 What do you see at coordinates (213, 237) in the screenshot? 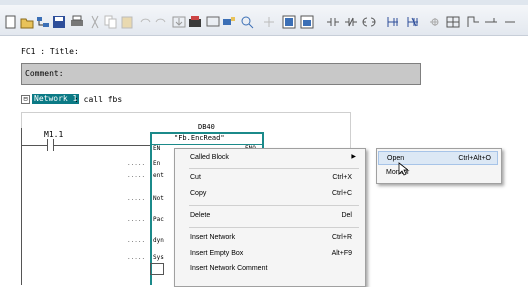
I see `menu-item-label: Insert Network` at bounding box center [213, 237].